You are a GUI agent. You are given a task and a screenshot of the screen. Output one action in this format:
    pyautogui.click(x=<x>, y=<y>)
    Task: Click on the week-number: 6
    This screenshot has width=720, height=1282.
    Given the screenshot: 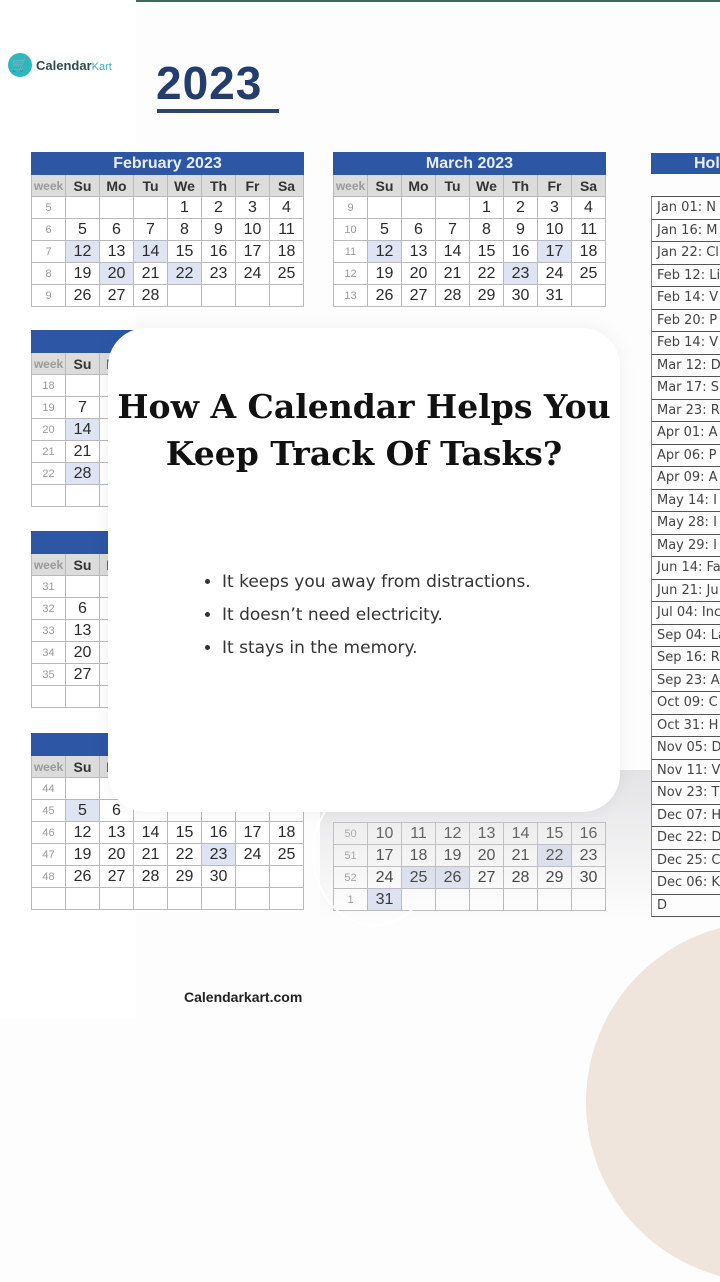 What is the action you would take?
    pyautogui.click(x=48, y=229)
    